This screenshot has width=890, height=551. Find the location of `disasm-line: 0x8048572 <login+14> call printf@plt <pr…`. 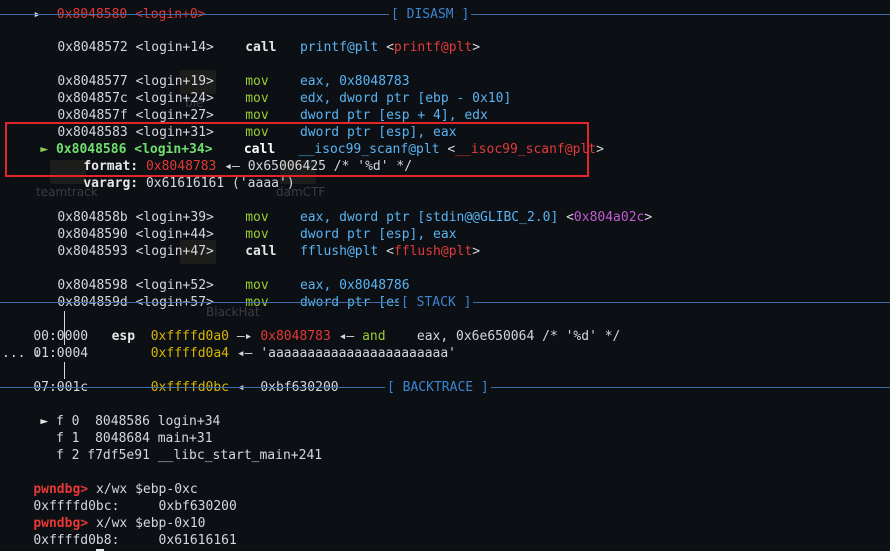

disasm-line: 0x8048572 <login+14> call printf@plt <pr… is located at coordinates (253, 38).